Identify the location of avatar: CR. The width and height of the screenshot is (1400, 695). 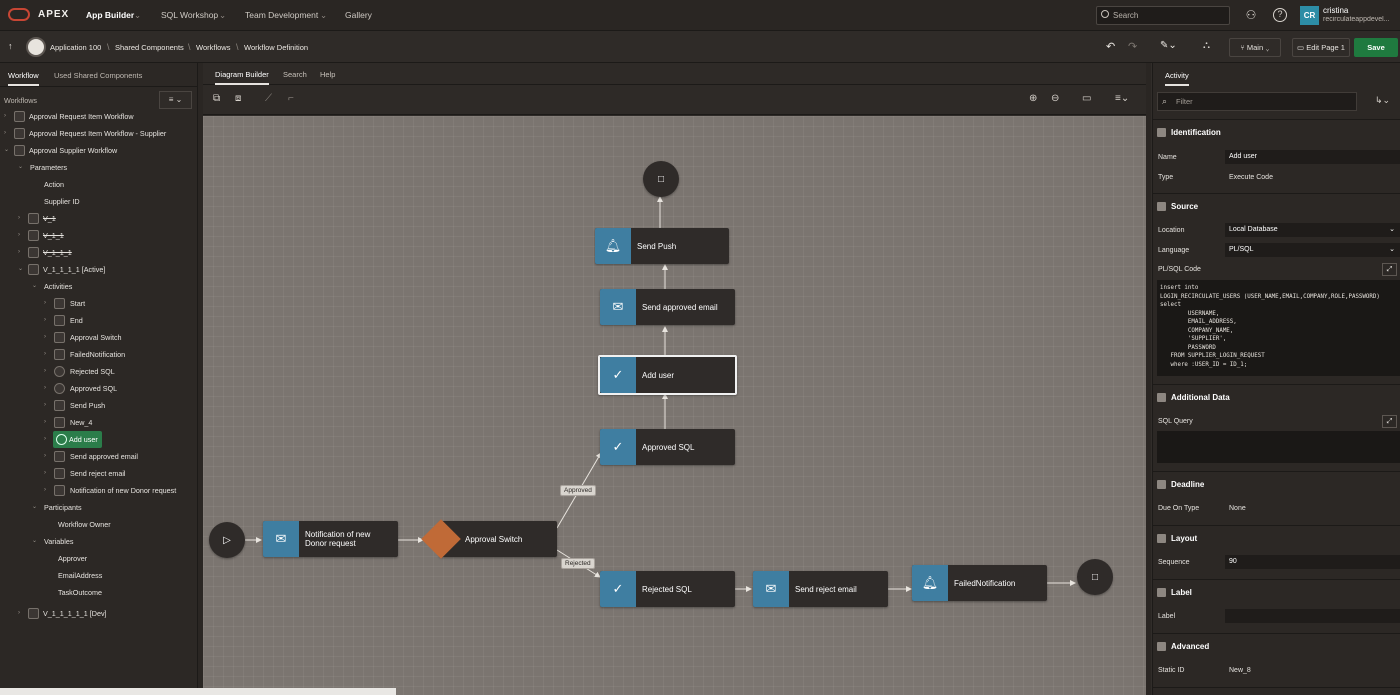
(1309, 15).